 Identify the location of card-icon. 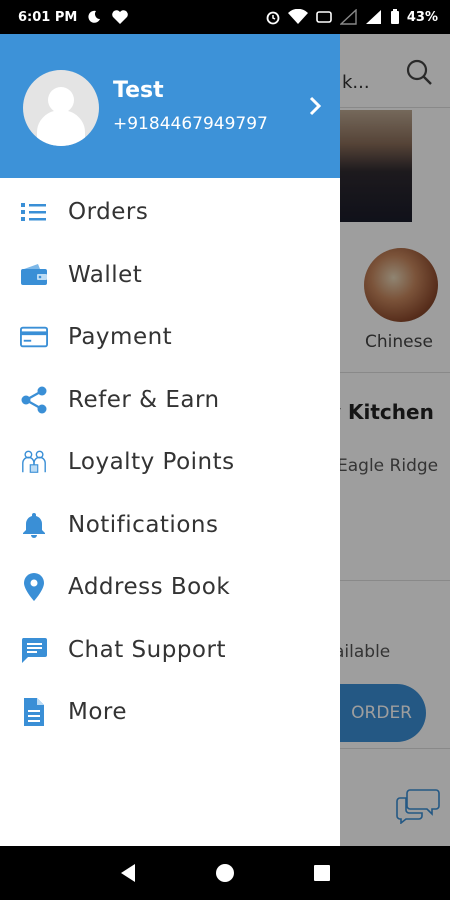
(34, 337).